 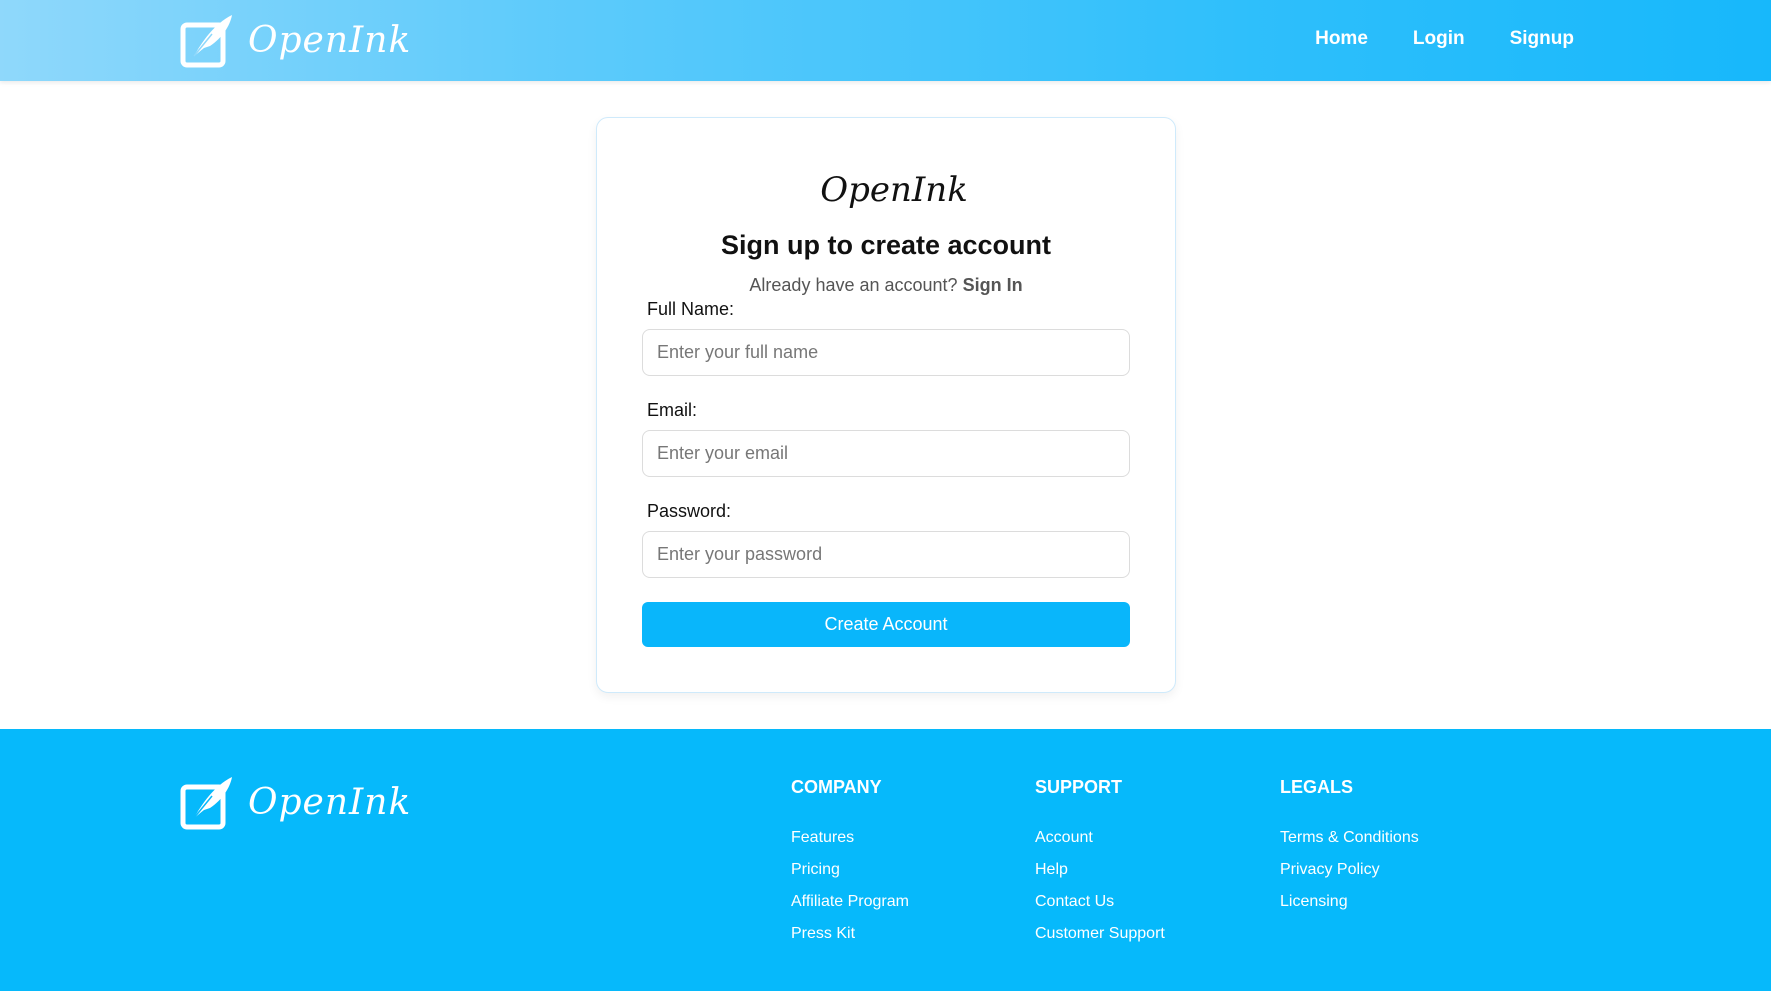 I want to click on footer-link-pricing: Pricing, so click(x=850, y=869).